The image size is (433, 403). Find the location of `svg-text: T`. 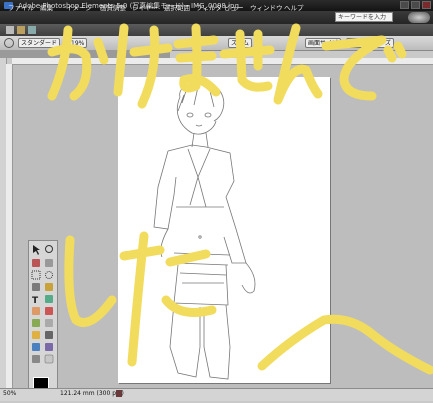

svg-text: T is located at coordinates (35, 301).